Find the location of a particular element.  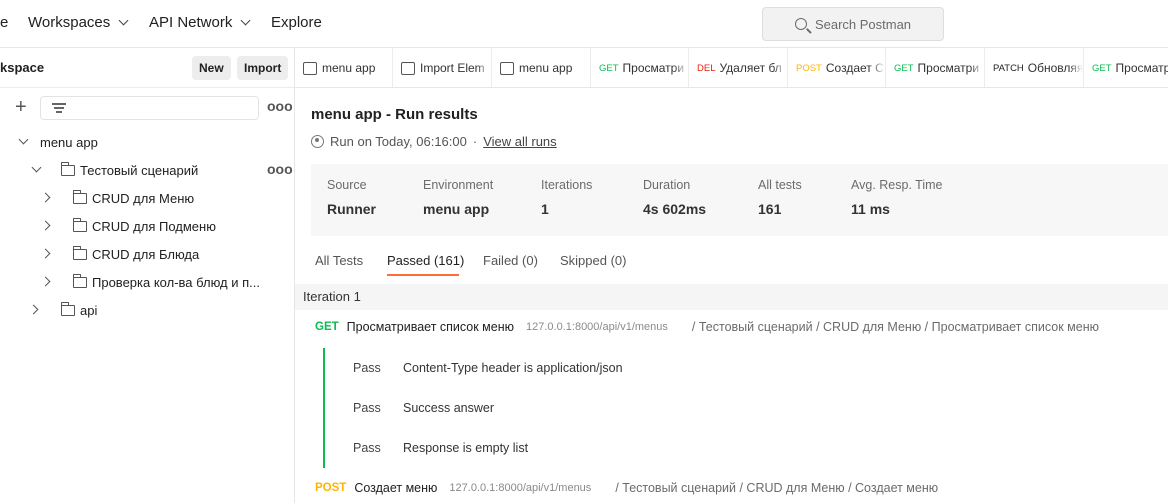

tab-request: GET Просматр is located at coordinates (1126, 67).